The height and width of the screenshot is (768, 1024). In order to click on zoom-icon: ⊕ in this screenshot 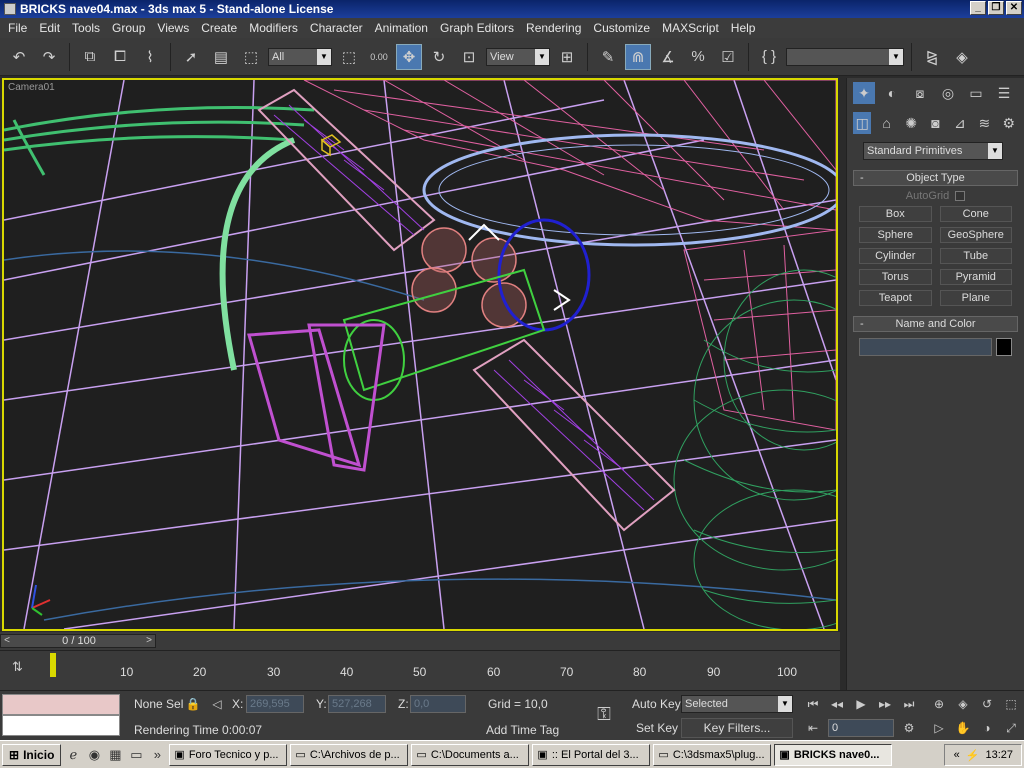, I will do `click(939, 704)`.